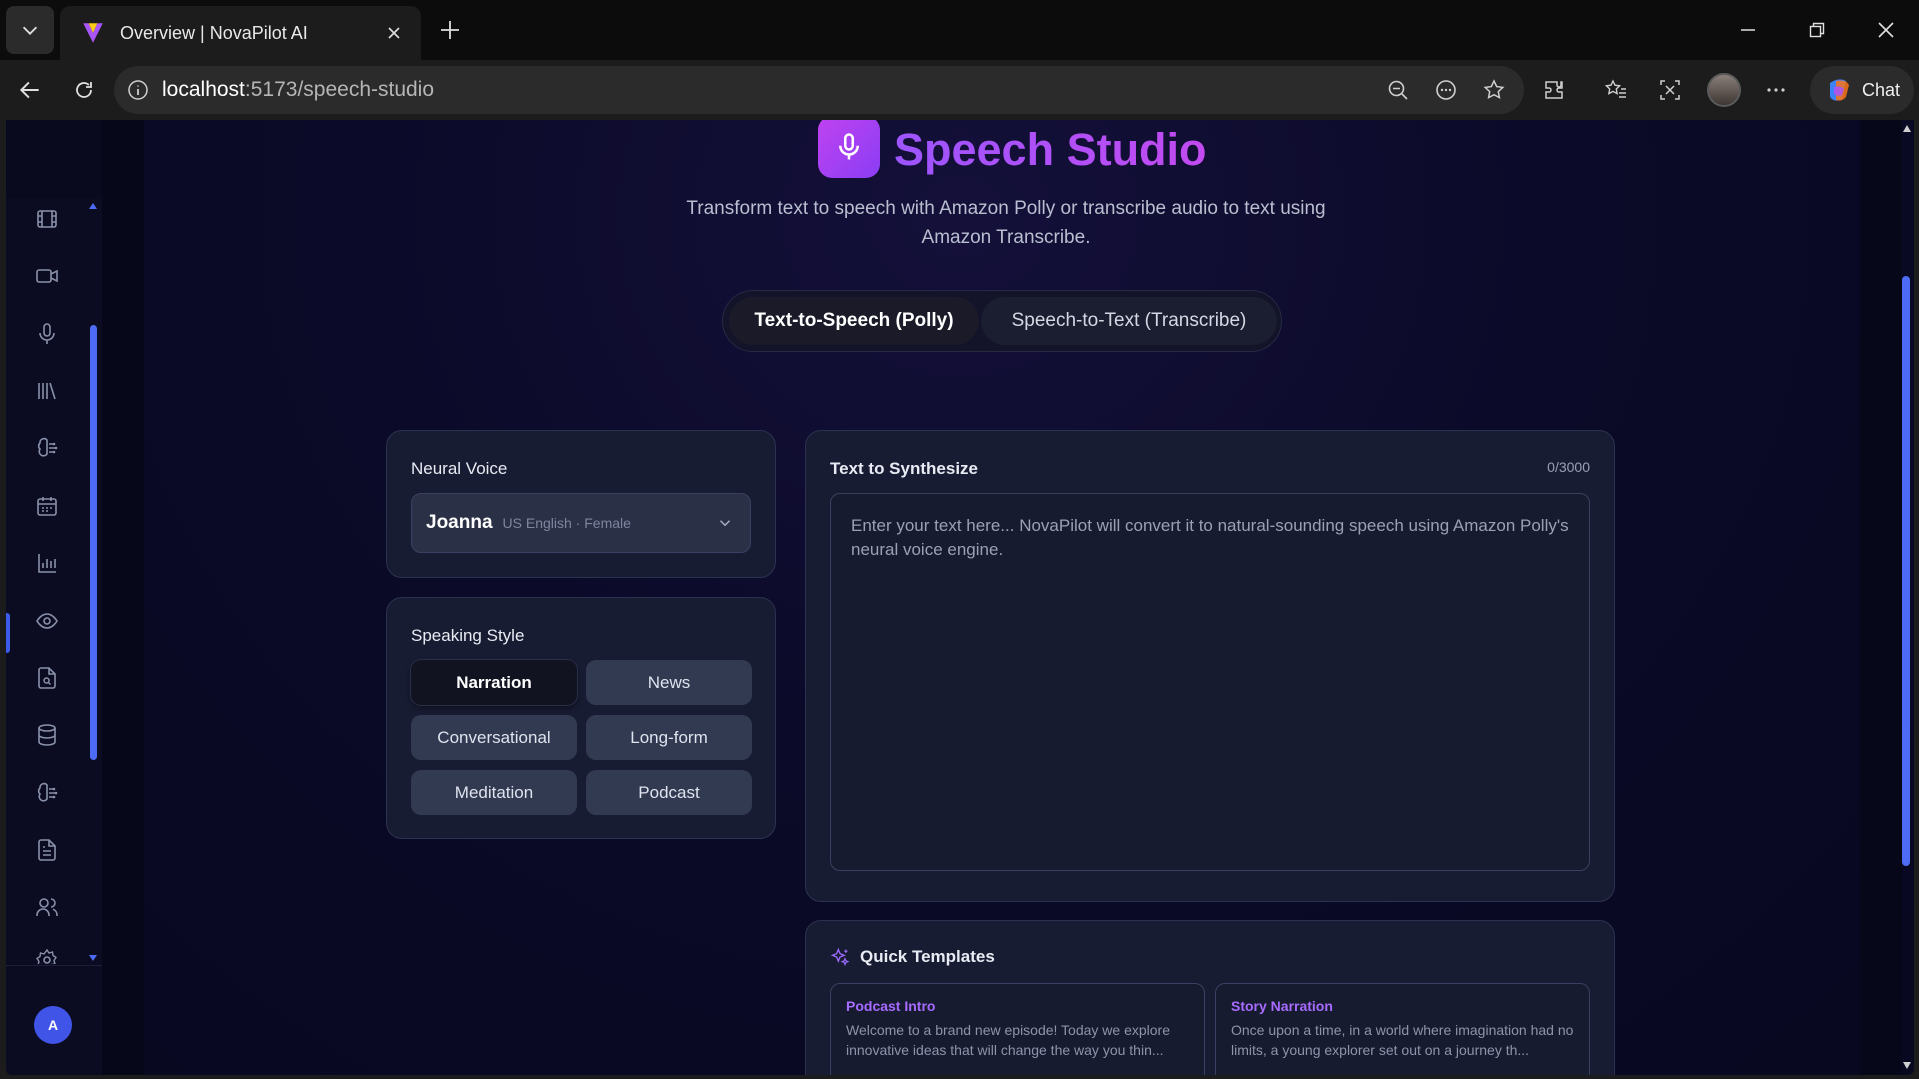 The image size is (1919, 1079). I want to click on sidebar-header, so click(54, 159).